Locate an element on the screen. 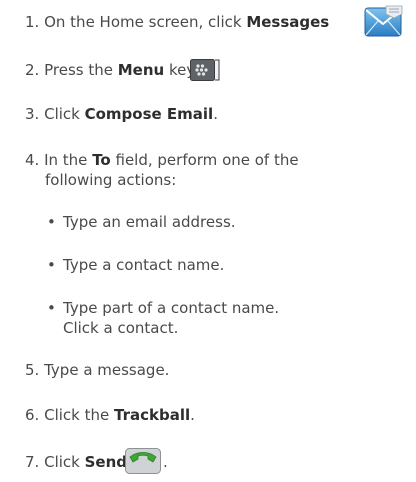 This screenshot has width=416, height=482. bullet-item-1: • Type an email address. is located at coordinates (141, 222).